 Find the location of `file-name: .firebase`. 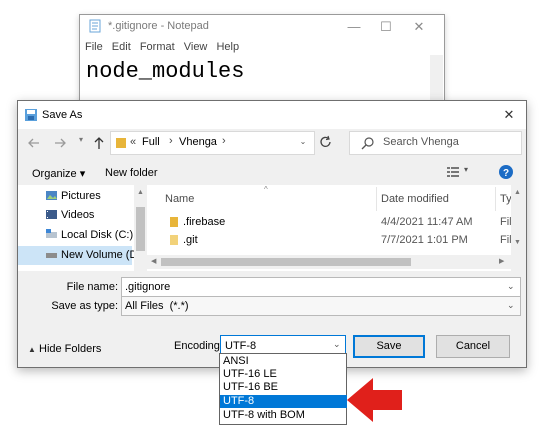

file-name: .firebase is located at coordinates (204, 222).